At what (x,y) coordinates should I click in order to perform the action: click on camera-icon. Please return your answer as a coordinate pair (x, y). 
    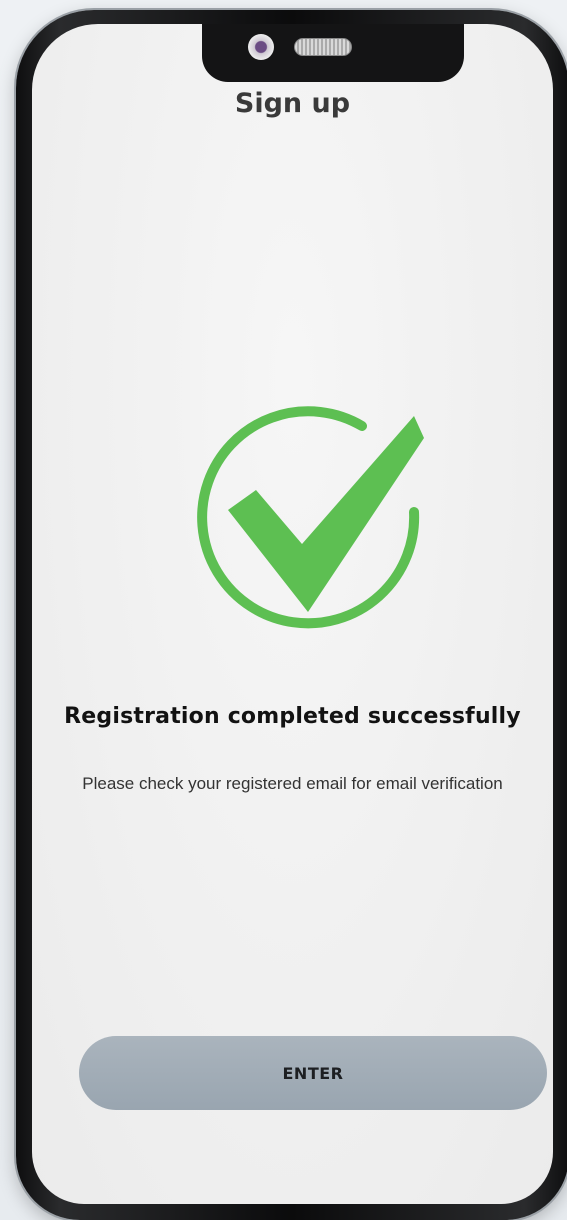
    Looking at the image, I should click on (261, 47).